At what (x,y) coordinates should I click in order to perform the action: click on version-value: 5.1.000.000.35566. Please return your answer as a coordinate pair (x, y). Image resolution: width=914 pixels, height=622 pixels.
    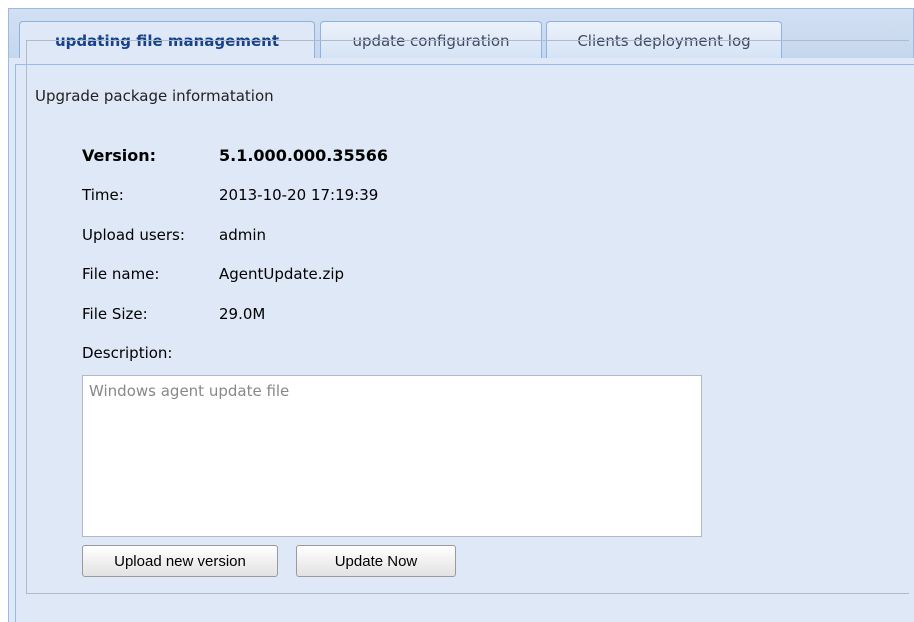
    Looking at the image, I should click on (304, 155).